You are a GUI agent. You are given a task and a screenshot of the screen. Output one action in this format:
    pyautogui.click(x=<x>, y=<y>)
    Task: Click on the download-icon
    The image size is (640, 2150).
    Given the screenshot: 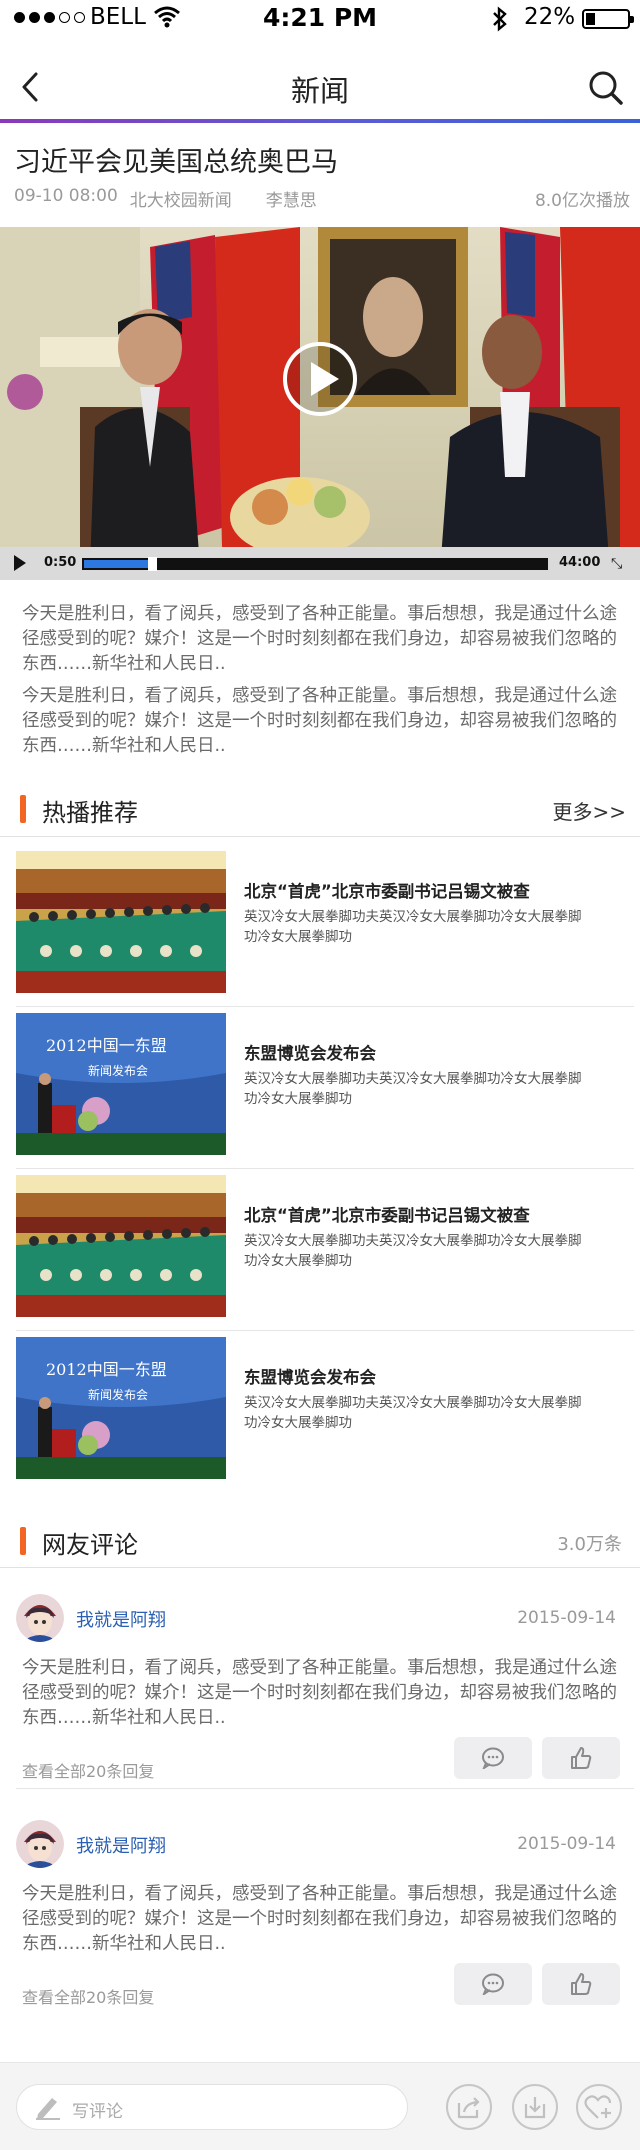 What is the action you would take?
    pyautogui.click(x=535, y=2108)
    